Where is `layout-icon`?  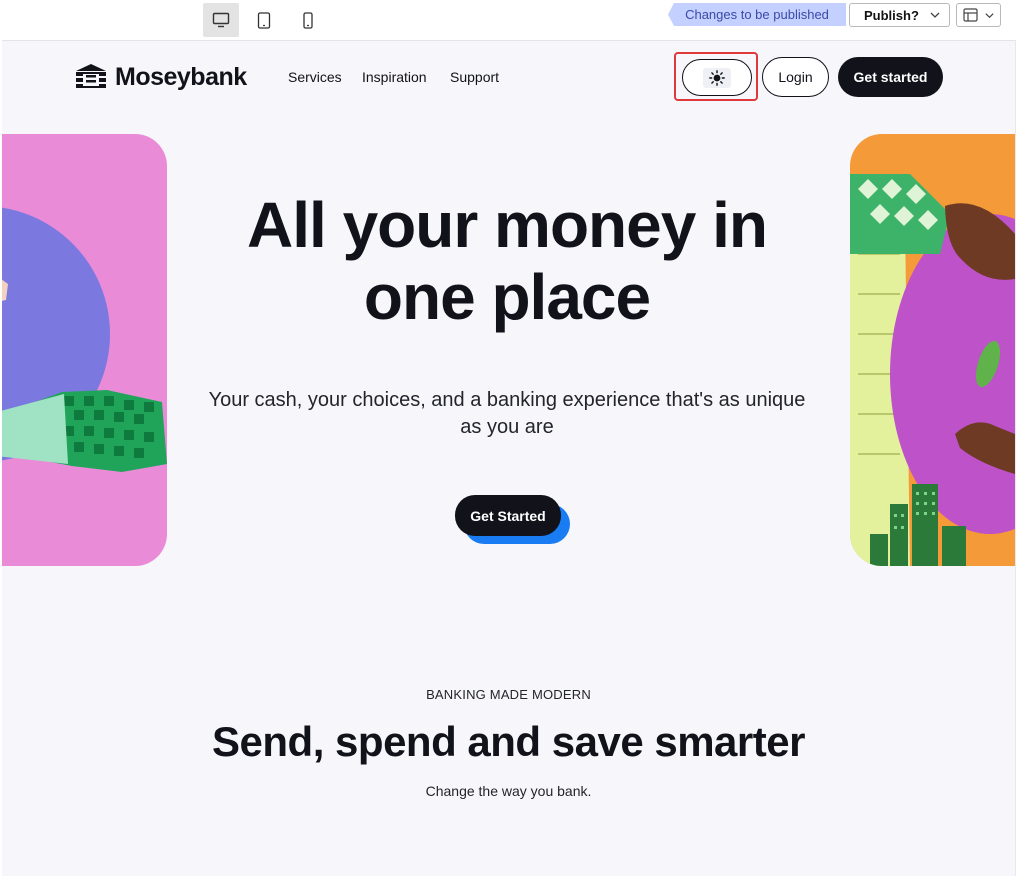 layout-icon is located at coordinates (970, 15).